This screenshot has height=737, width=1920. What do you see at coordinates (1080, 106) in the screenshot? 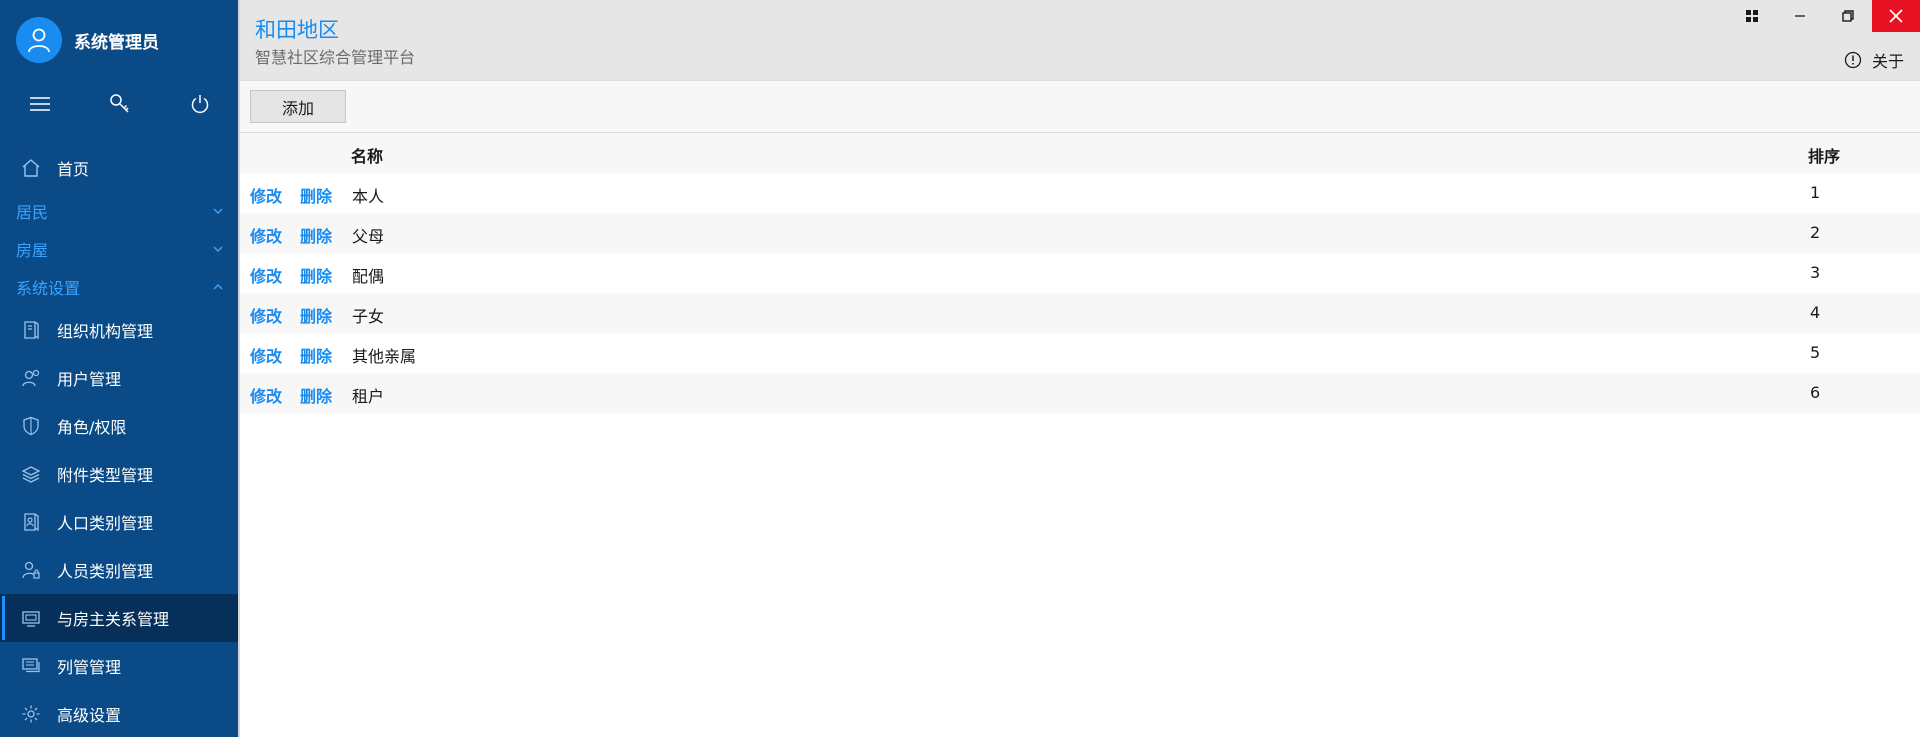
I see `toolbar: 添加` at bounding box center [1080, 106].